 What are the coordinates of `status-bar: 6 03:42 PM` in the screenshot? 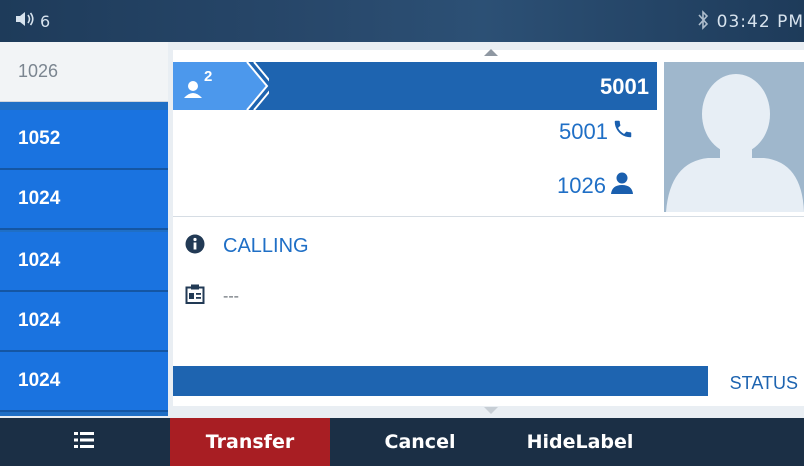 It's located at (402, 21).